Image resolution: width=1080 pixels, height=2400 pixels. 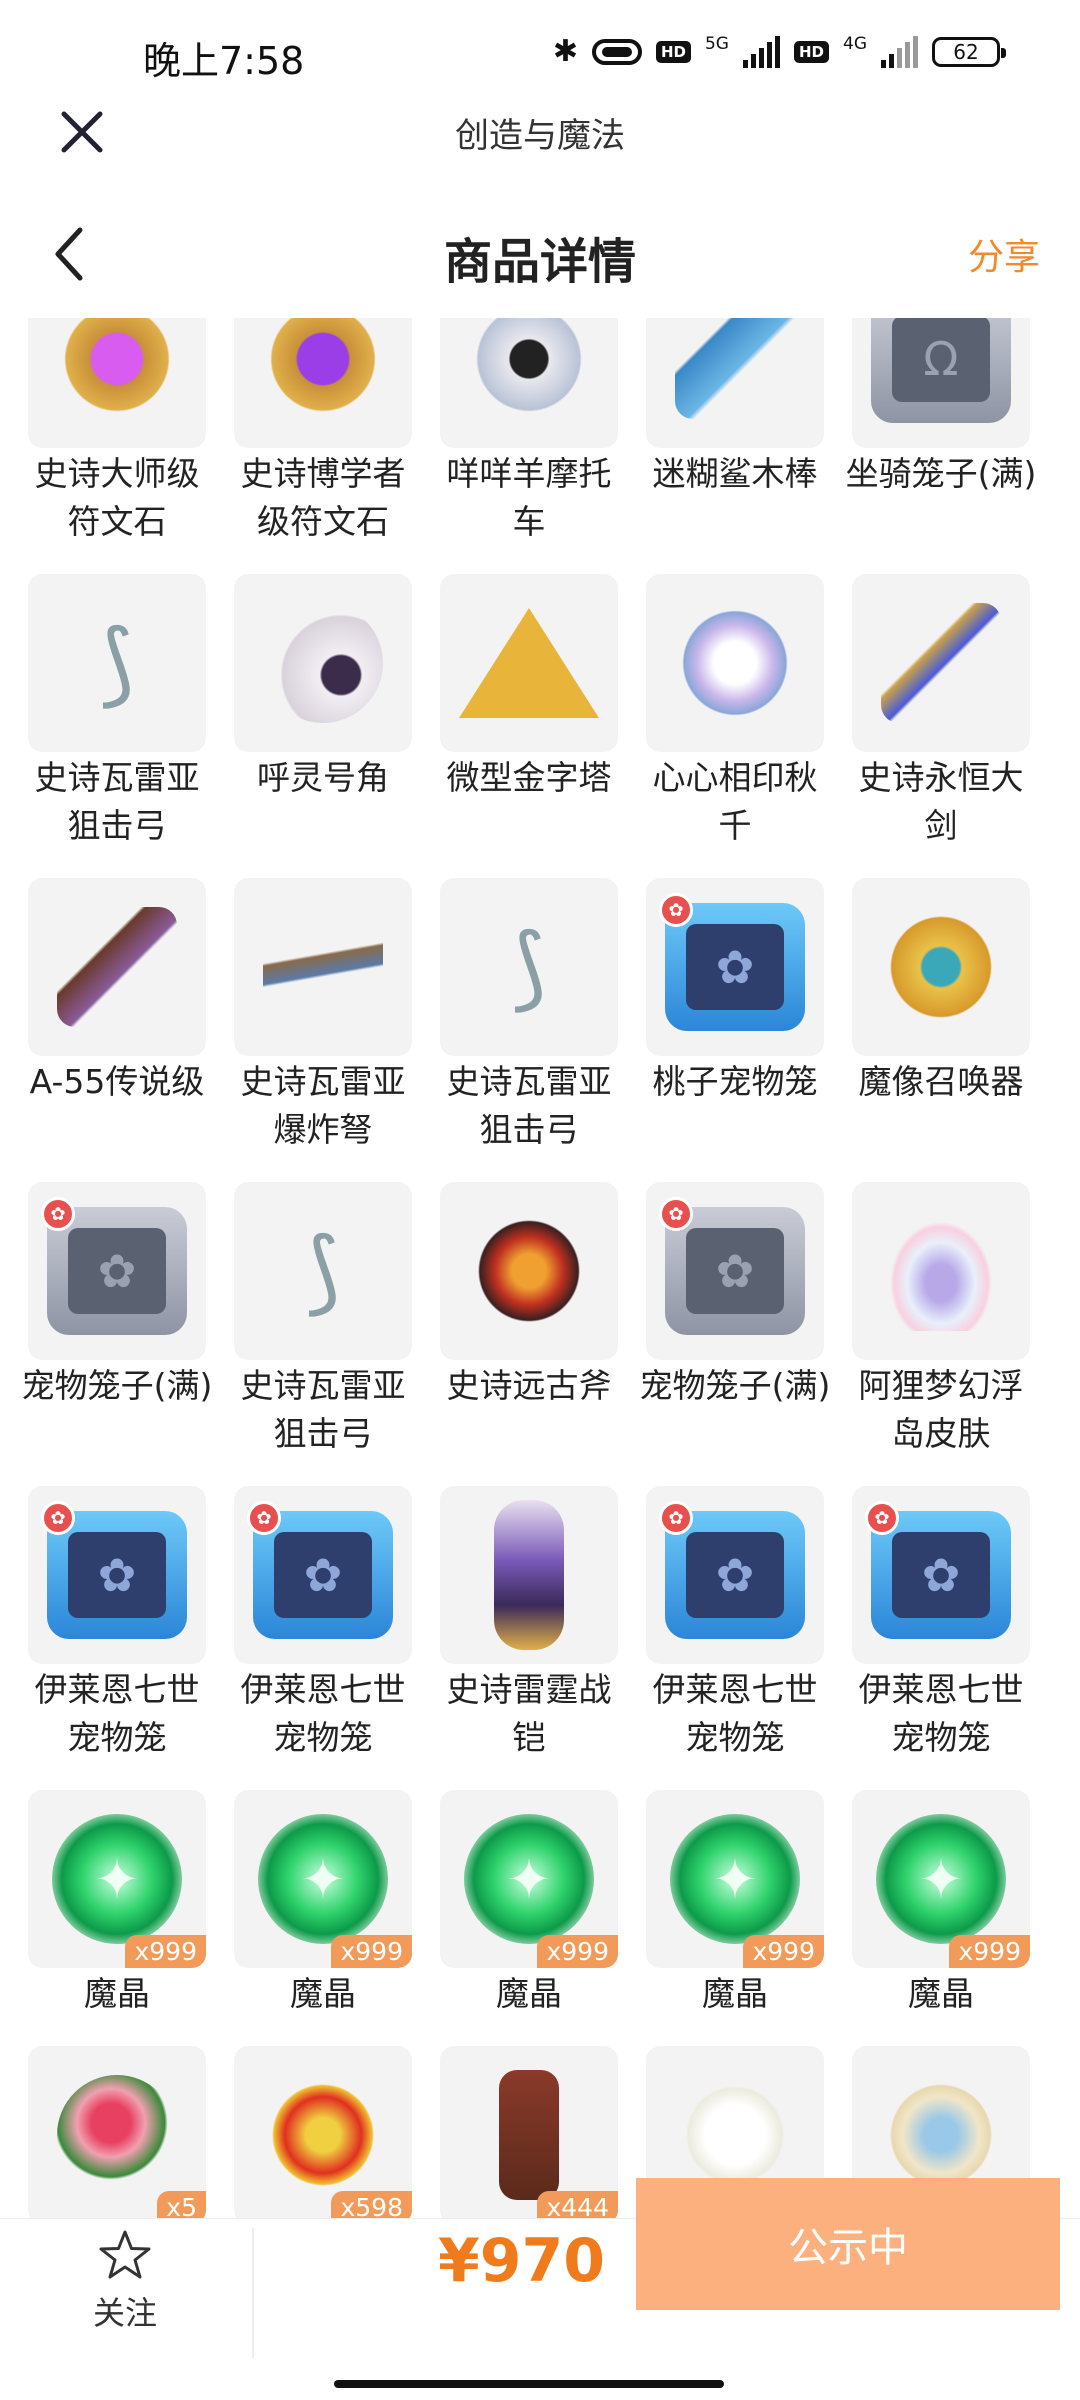 I want to click on item-card: x5, so click(x=117, y=2132).